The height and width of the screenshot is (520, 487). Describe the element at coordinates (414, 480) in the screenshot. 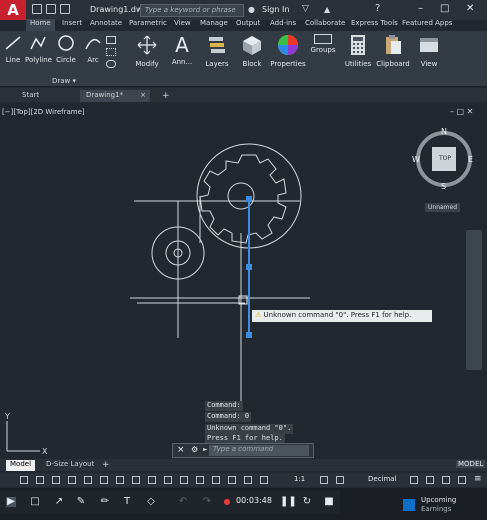

I see `quick-properties-icon` at that location.